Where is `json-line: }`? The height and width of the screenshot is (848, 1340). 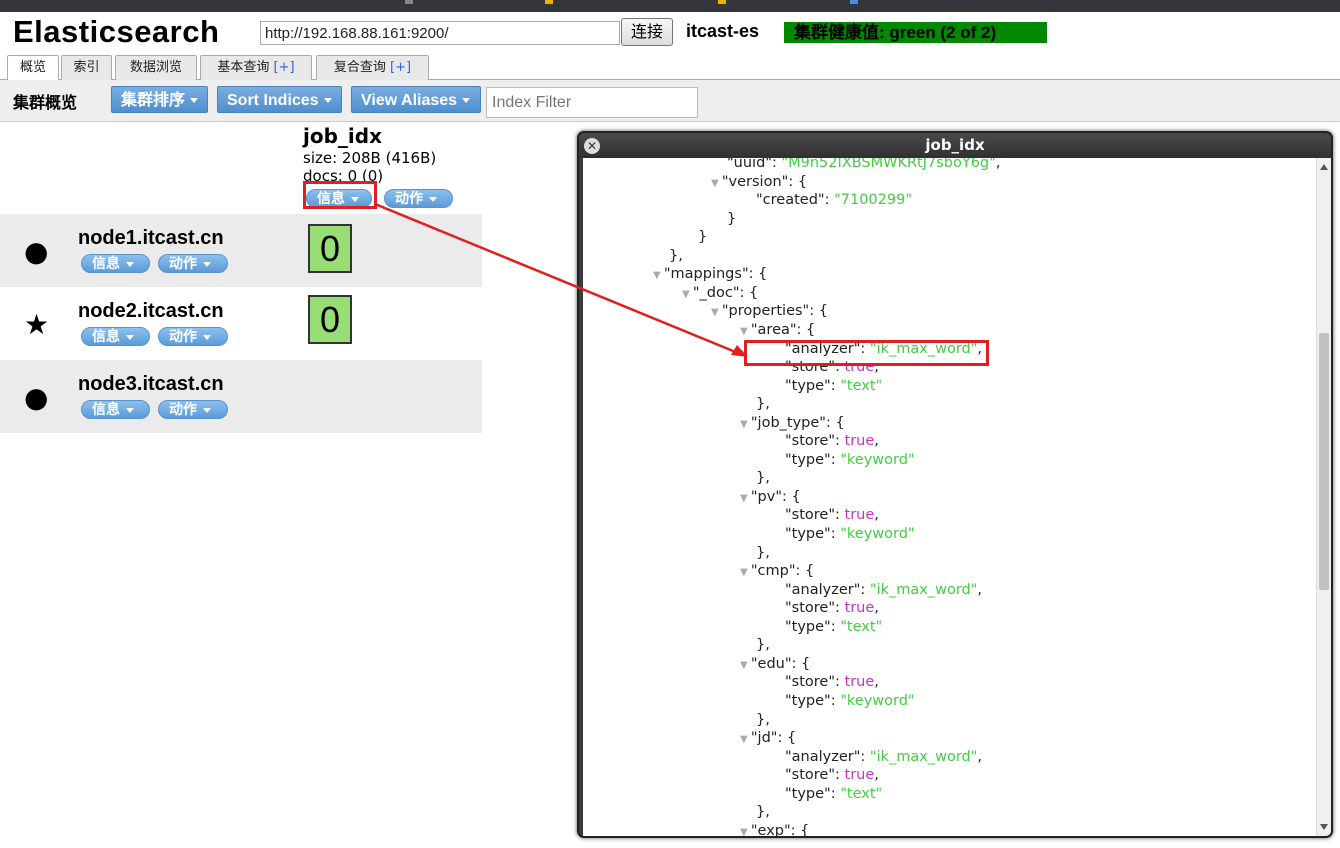 json-line: } is located at coordinates (731, 219).